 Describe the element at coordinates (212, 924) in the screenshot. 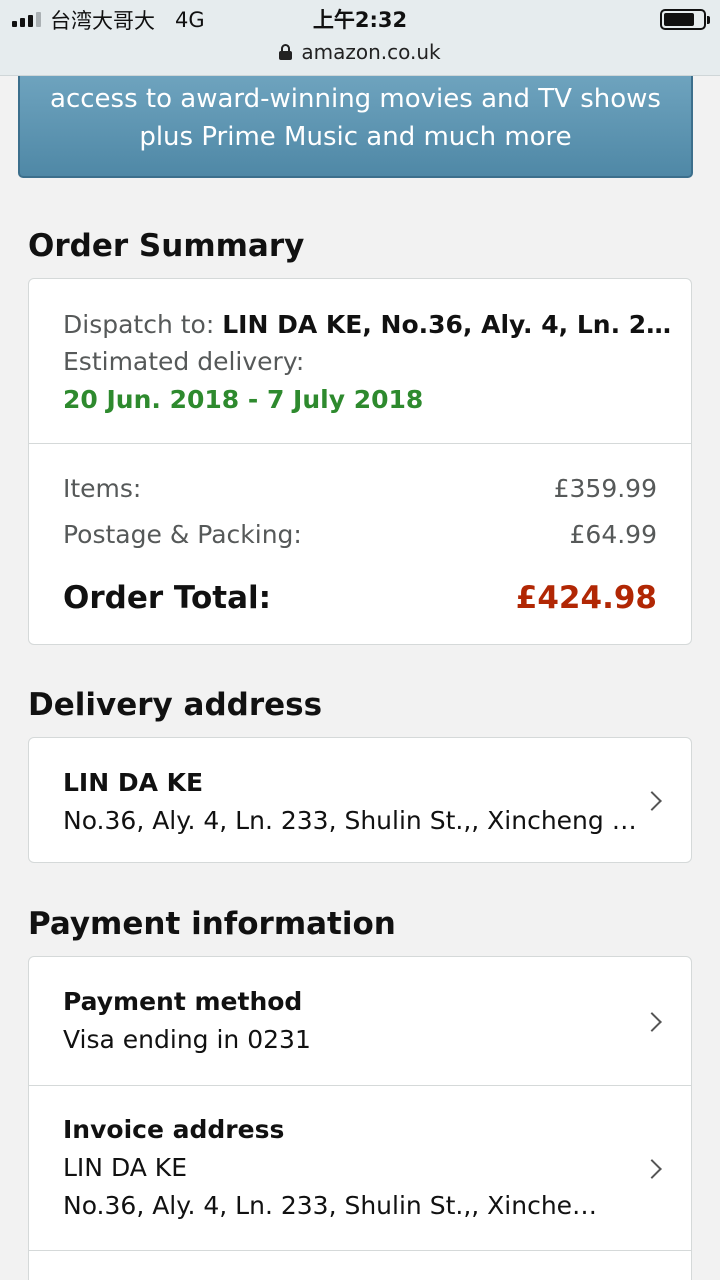

I see `payment-information-title: Payment information` at that location.